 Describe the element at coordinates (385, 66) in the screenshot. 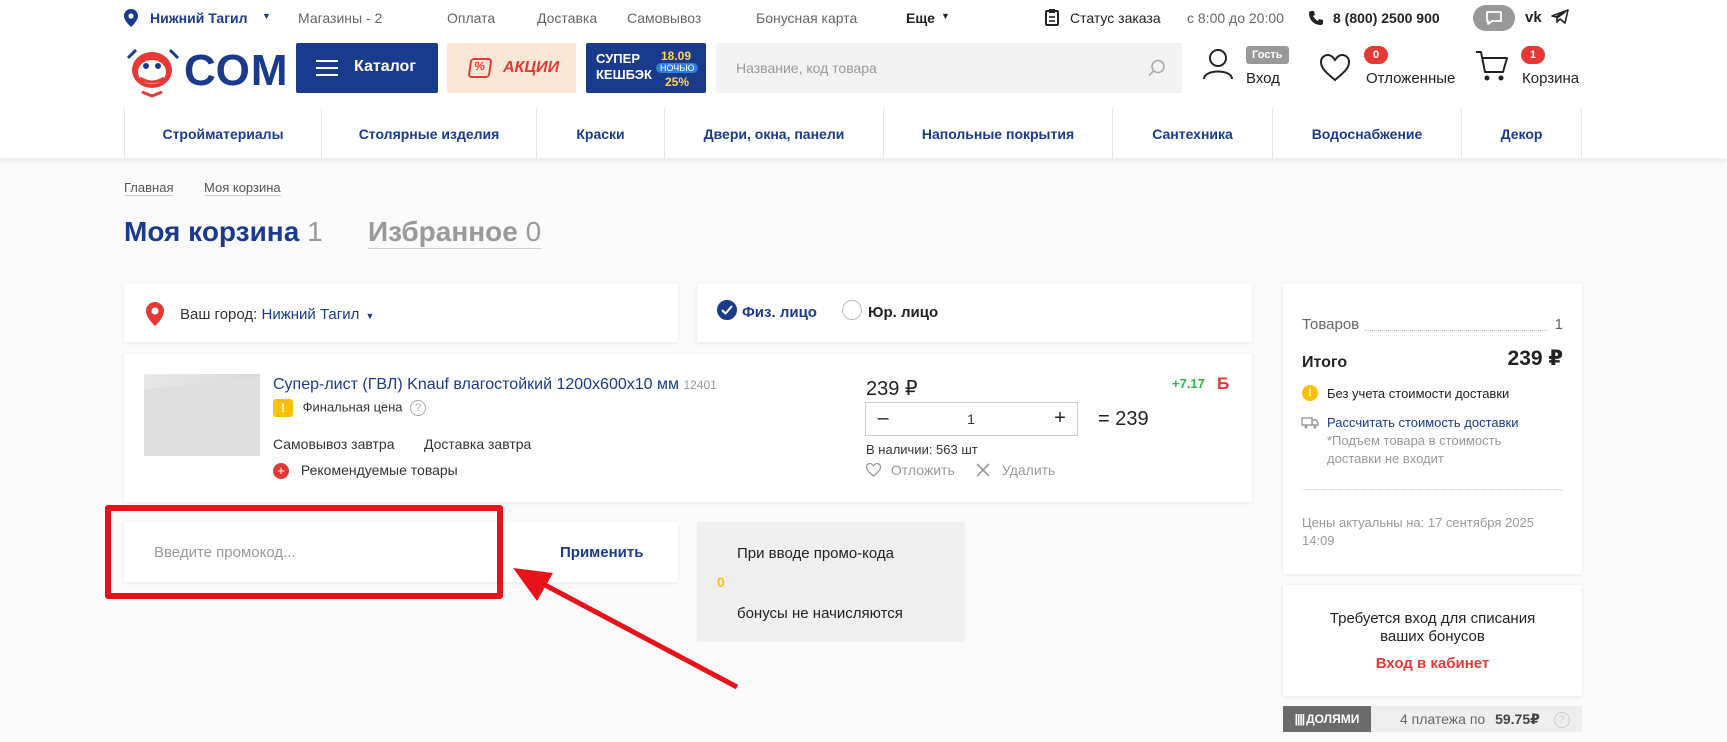

I see `catalog-label: Каталог` at that location.